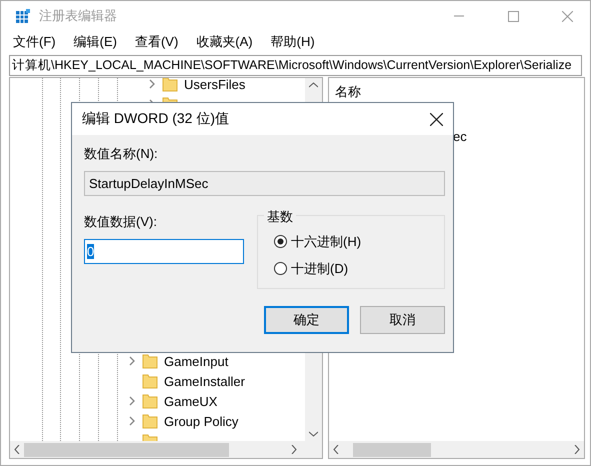 This screenshot has width=591, height=466. What do you see at coordinates (280, 217) in the screenshot?
I see `group-label: 基数` at bounding box center [280, 217].